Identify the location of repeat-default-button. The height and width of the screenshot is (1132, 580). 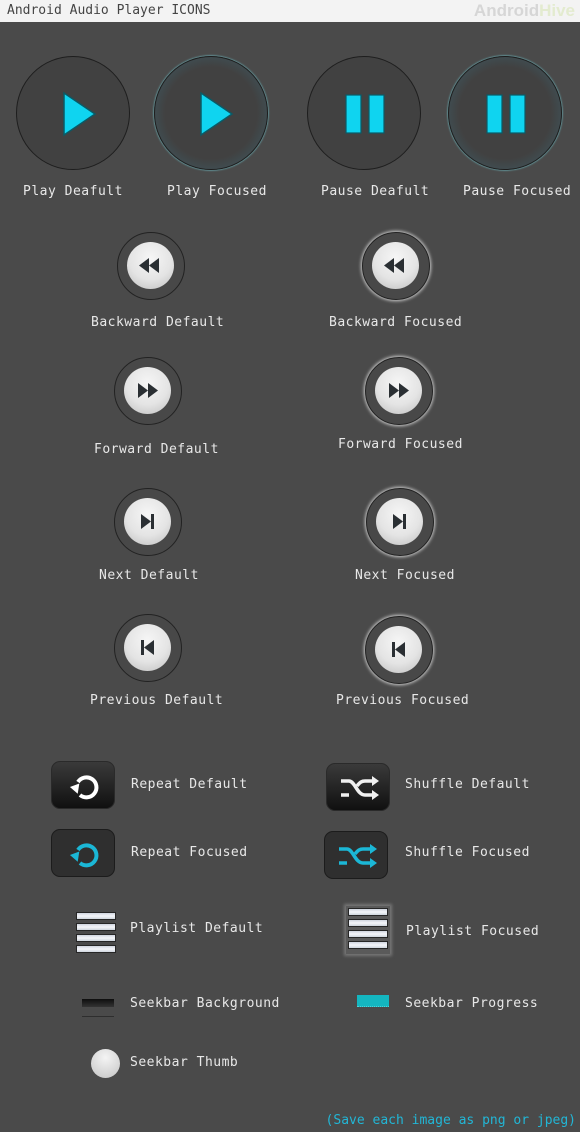
(83, 785).